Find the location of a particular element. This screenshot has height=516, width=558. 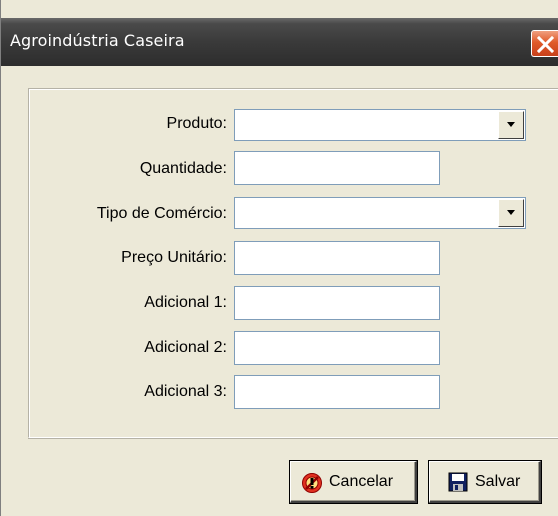

label-adicional-3: Adicional 3: is located at coordinates (185, 391).